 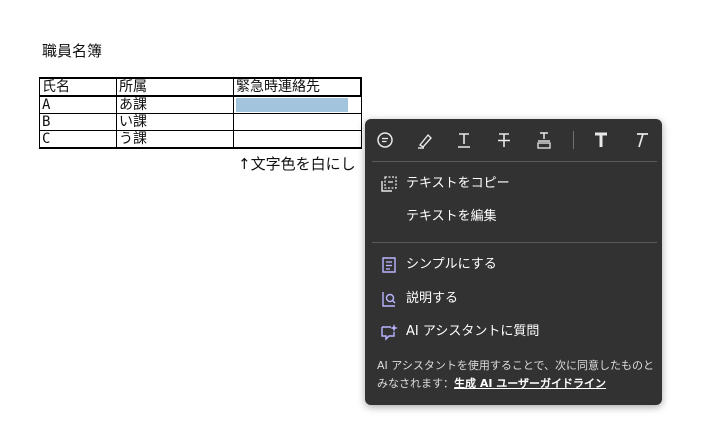 What do you see at coordinates (432, 298) in the screenshot?
I see `explain-label: 説明する` at bounding box center [432, 298].